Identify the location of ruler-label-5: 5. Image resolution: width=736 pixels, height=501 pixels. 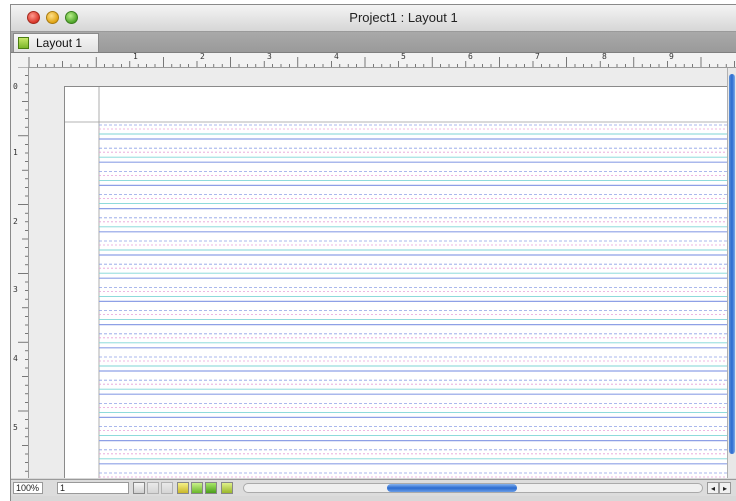
(403, 56).